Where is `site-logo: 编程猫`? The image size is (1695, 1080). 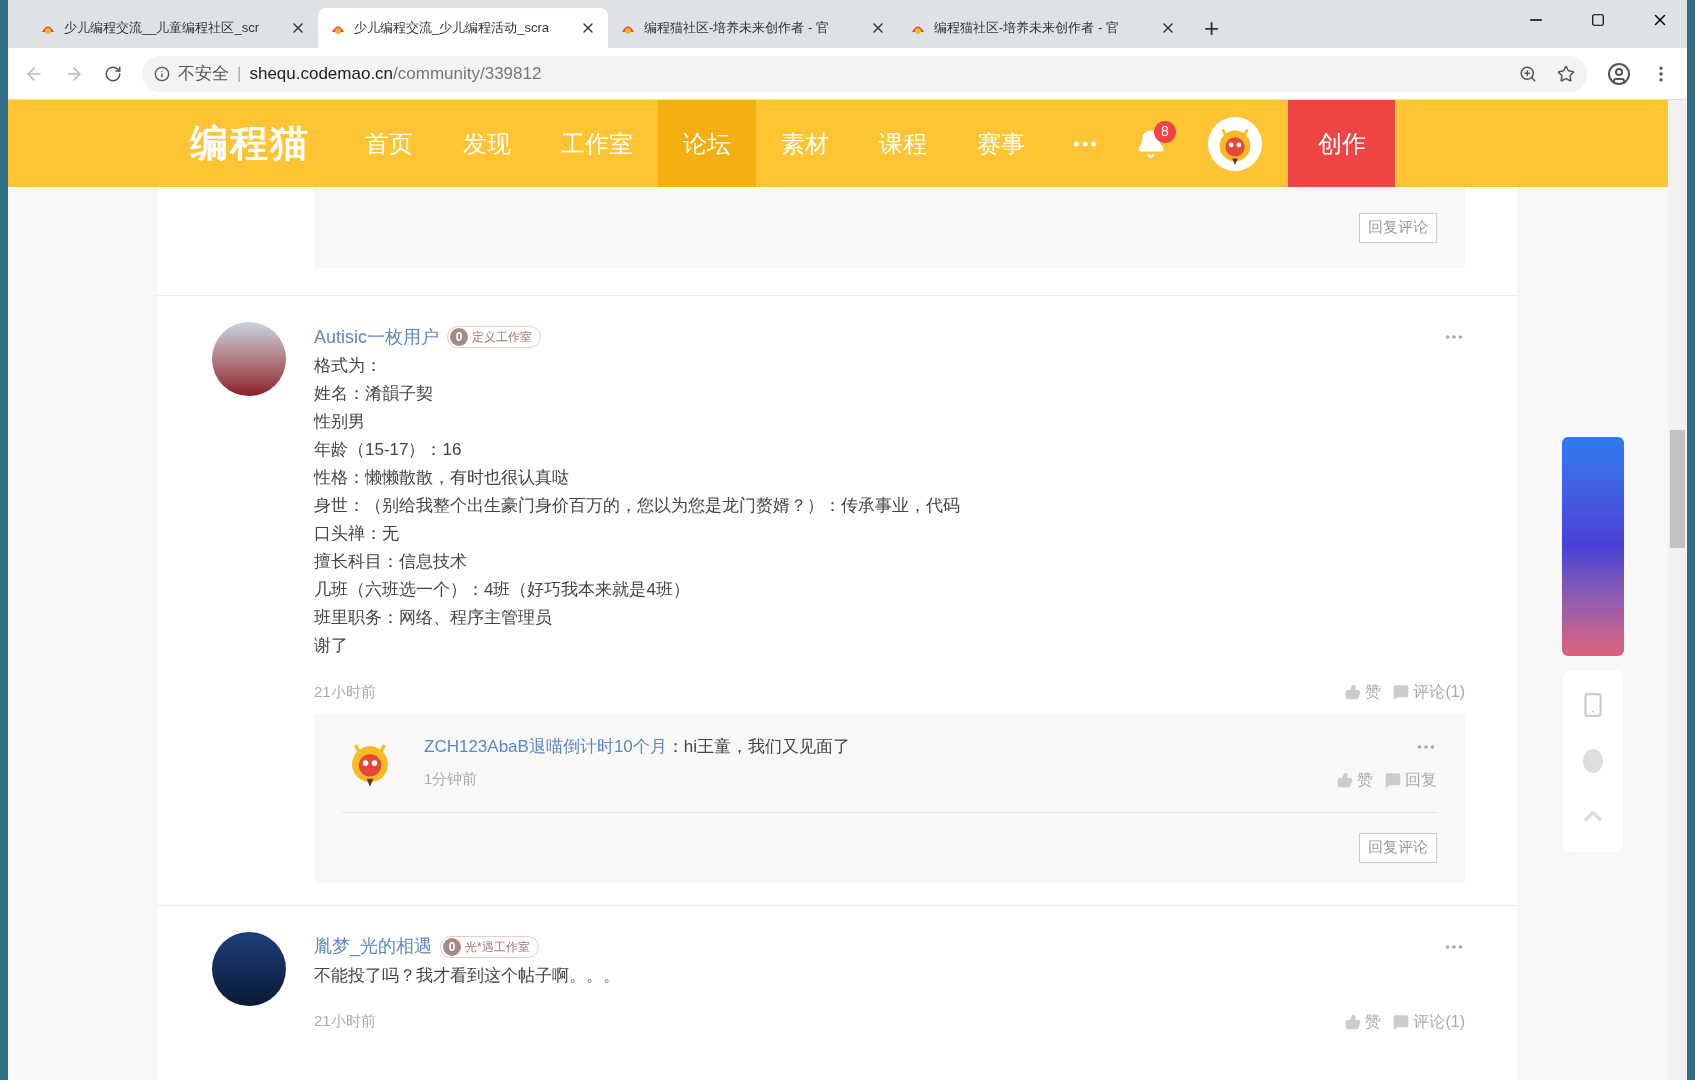
site-logo: 编程猫 is located at coordinates (250, 143).